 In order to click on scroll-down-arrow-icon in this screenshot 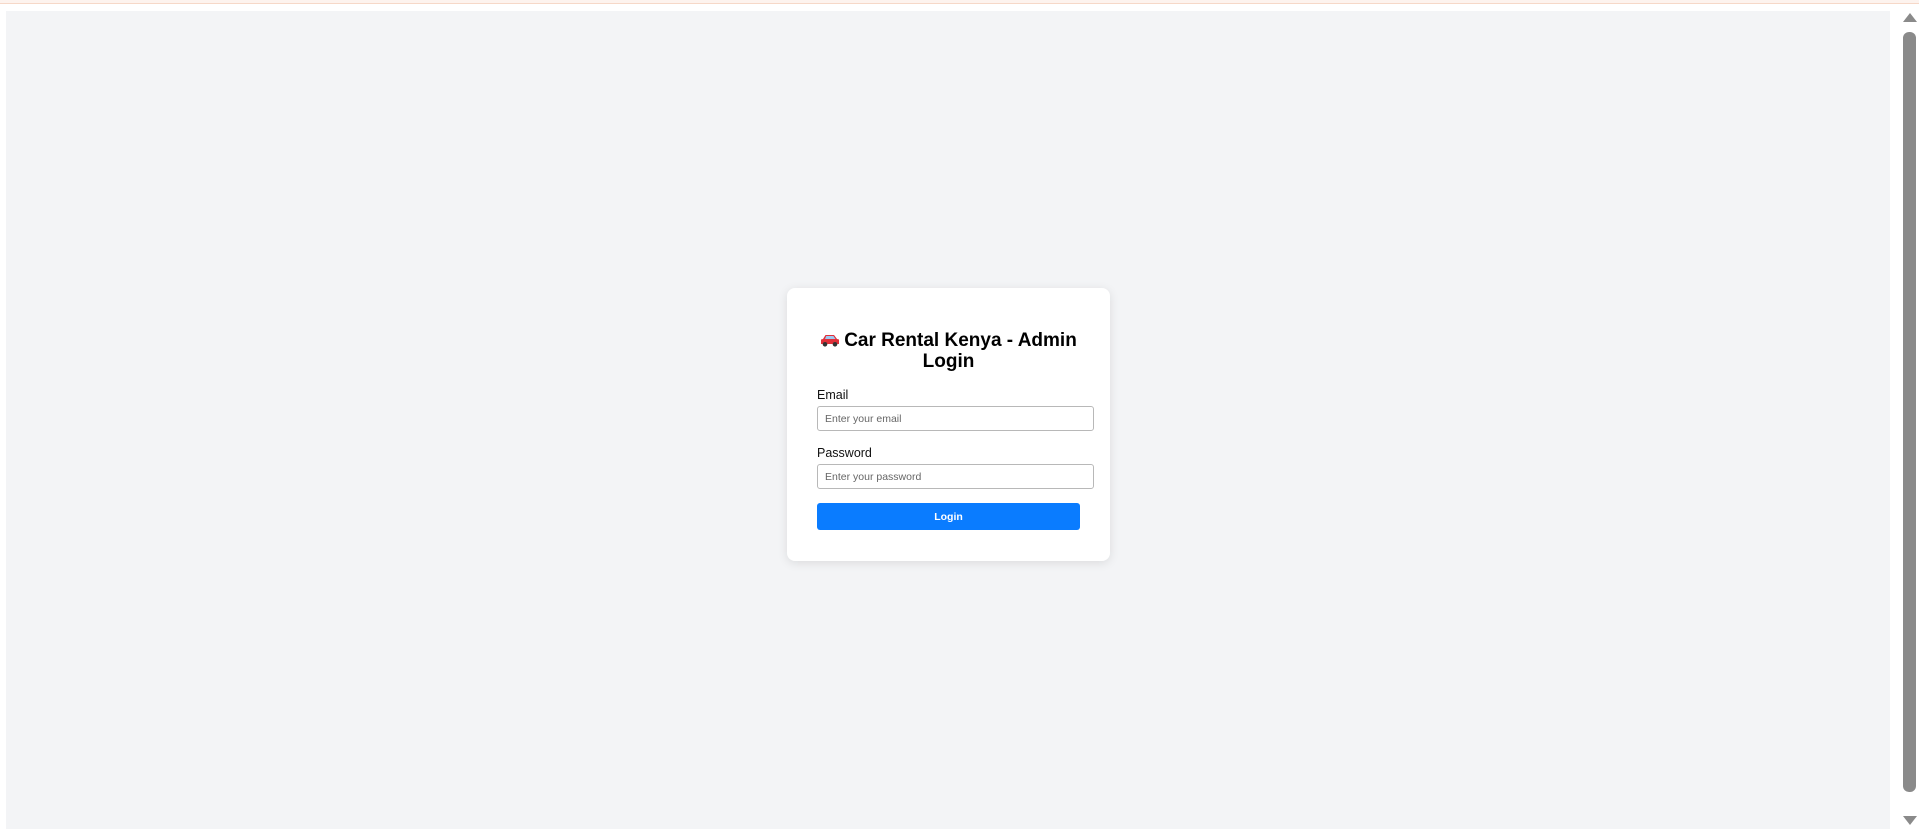, I will do `click(1910, 820)`.